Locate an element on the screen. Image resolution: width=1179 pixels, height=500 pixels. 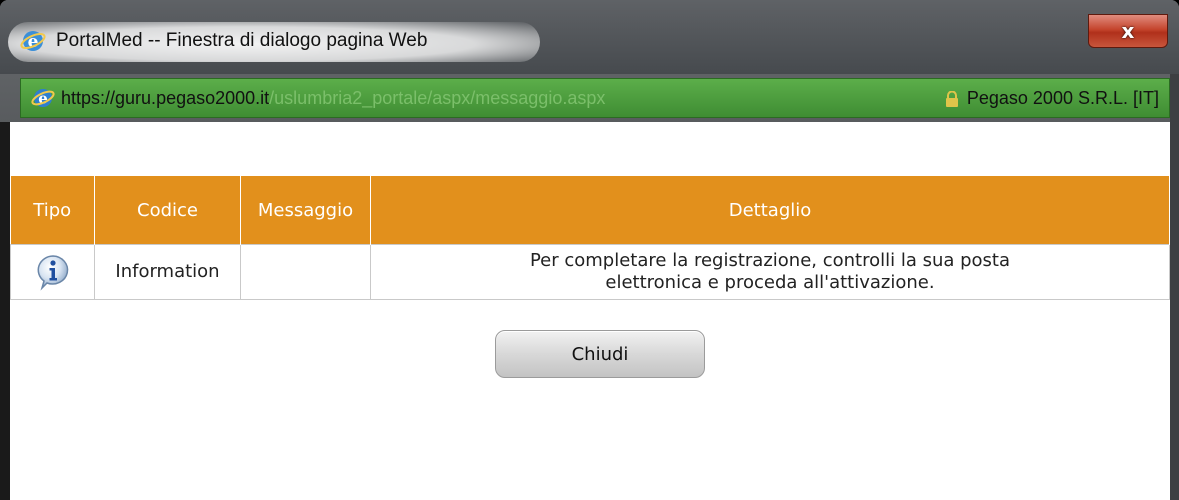
lock-icon is located at coordinates (951, 98).